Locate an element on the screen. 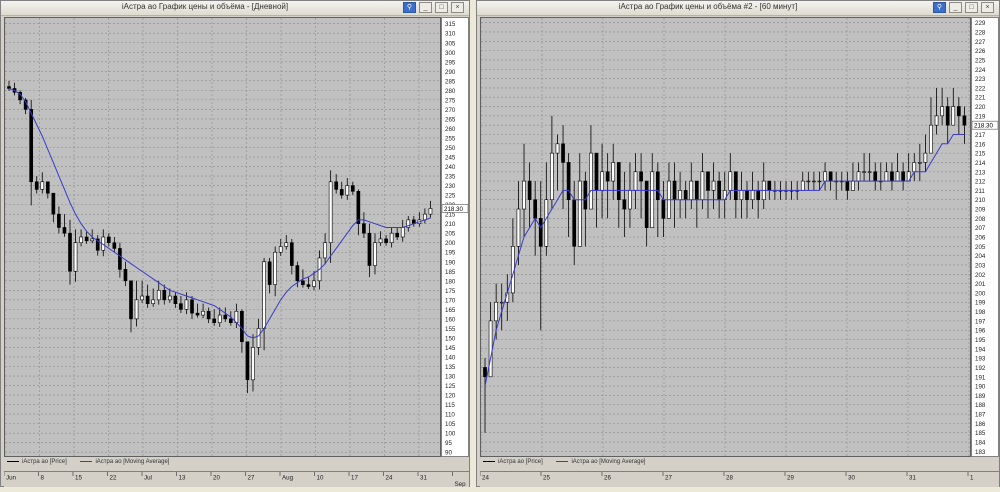 This screenshot has width=1000, height=492. y-tick-label: 222 is located at coordinates (980, 88).